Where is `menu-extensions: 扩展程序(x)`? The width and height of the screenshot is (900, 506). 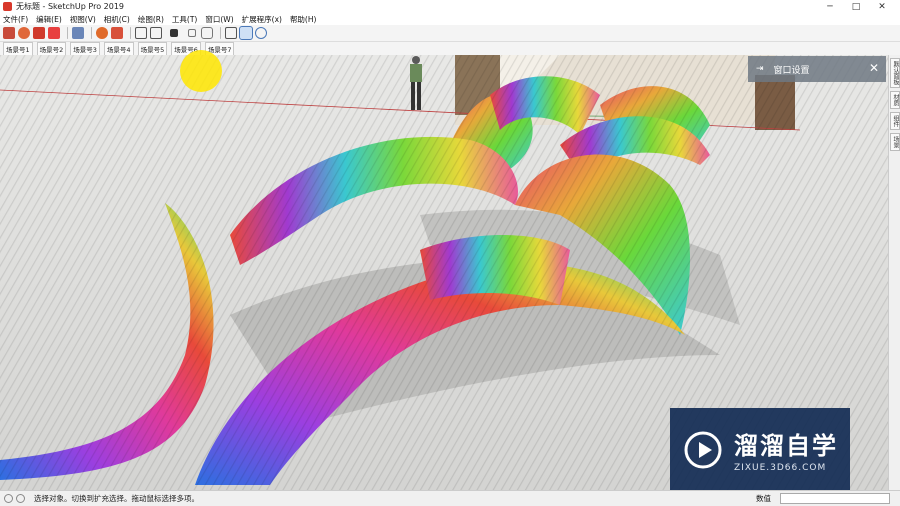 menu-extensions: 扩展程序(x) is located at coordinates (262, 19).